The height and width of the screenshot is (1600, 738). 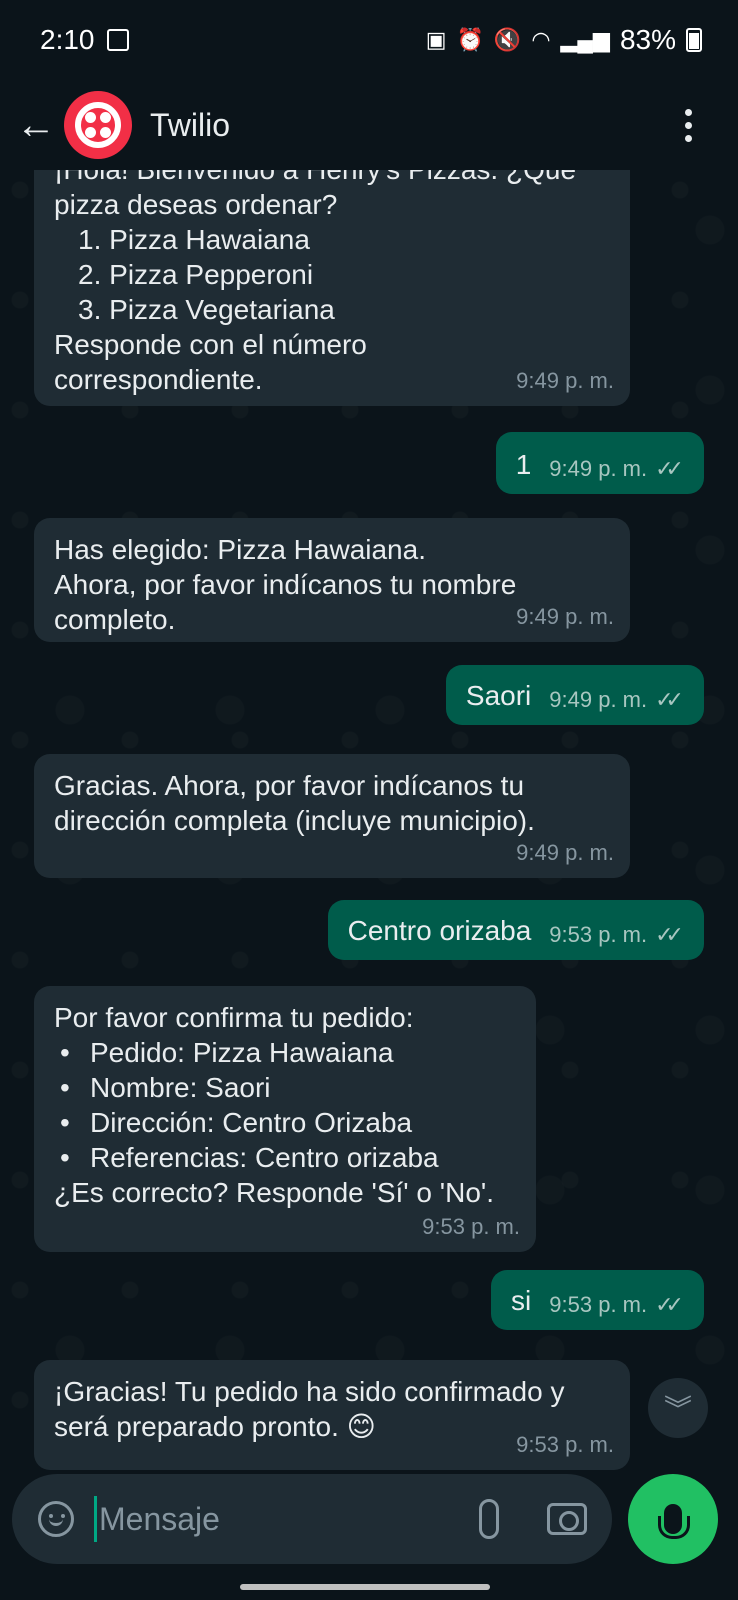 I want to click on outgoing-message: Saori 9:49 p. m. ✓✓, so click(x=574, y=695).